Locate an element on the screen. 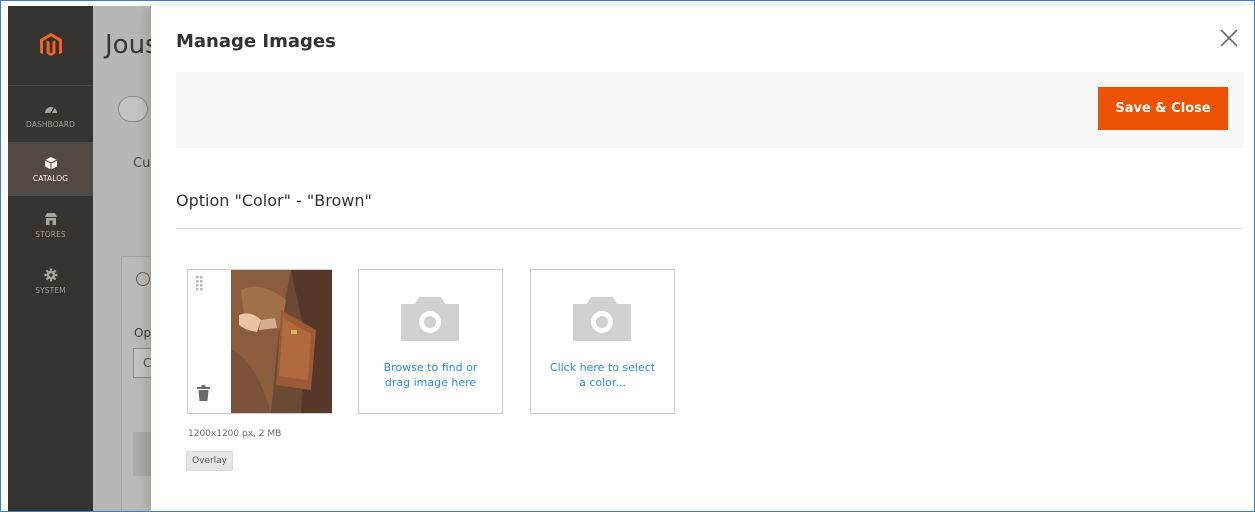  product-image is located at coordinates (281, 341).